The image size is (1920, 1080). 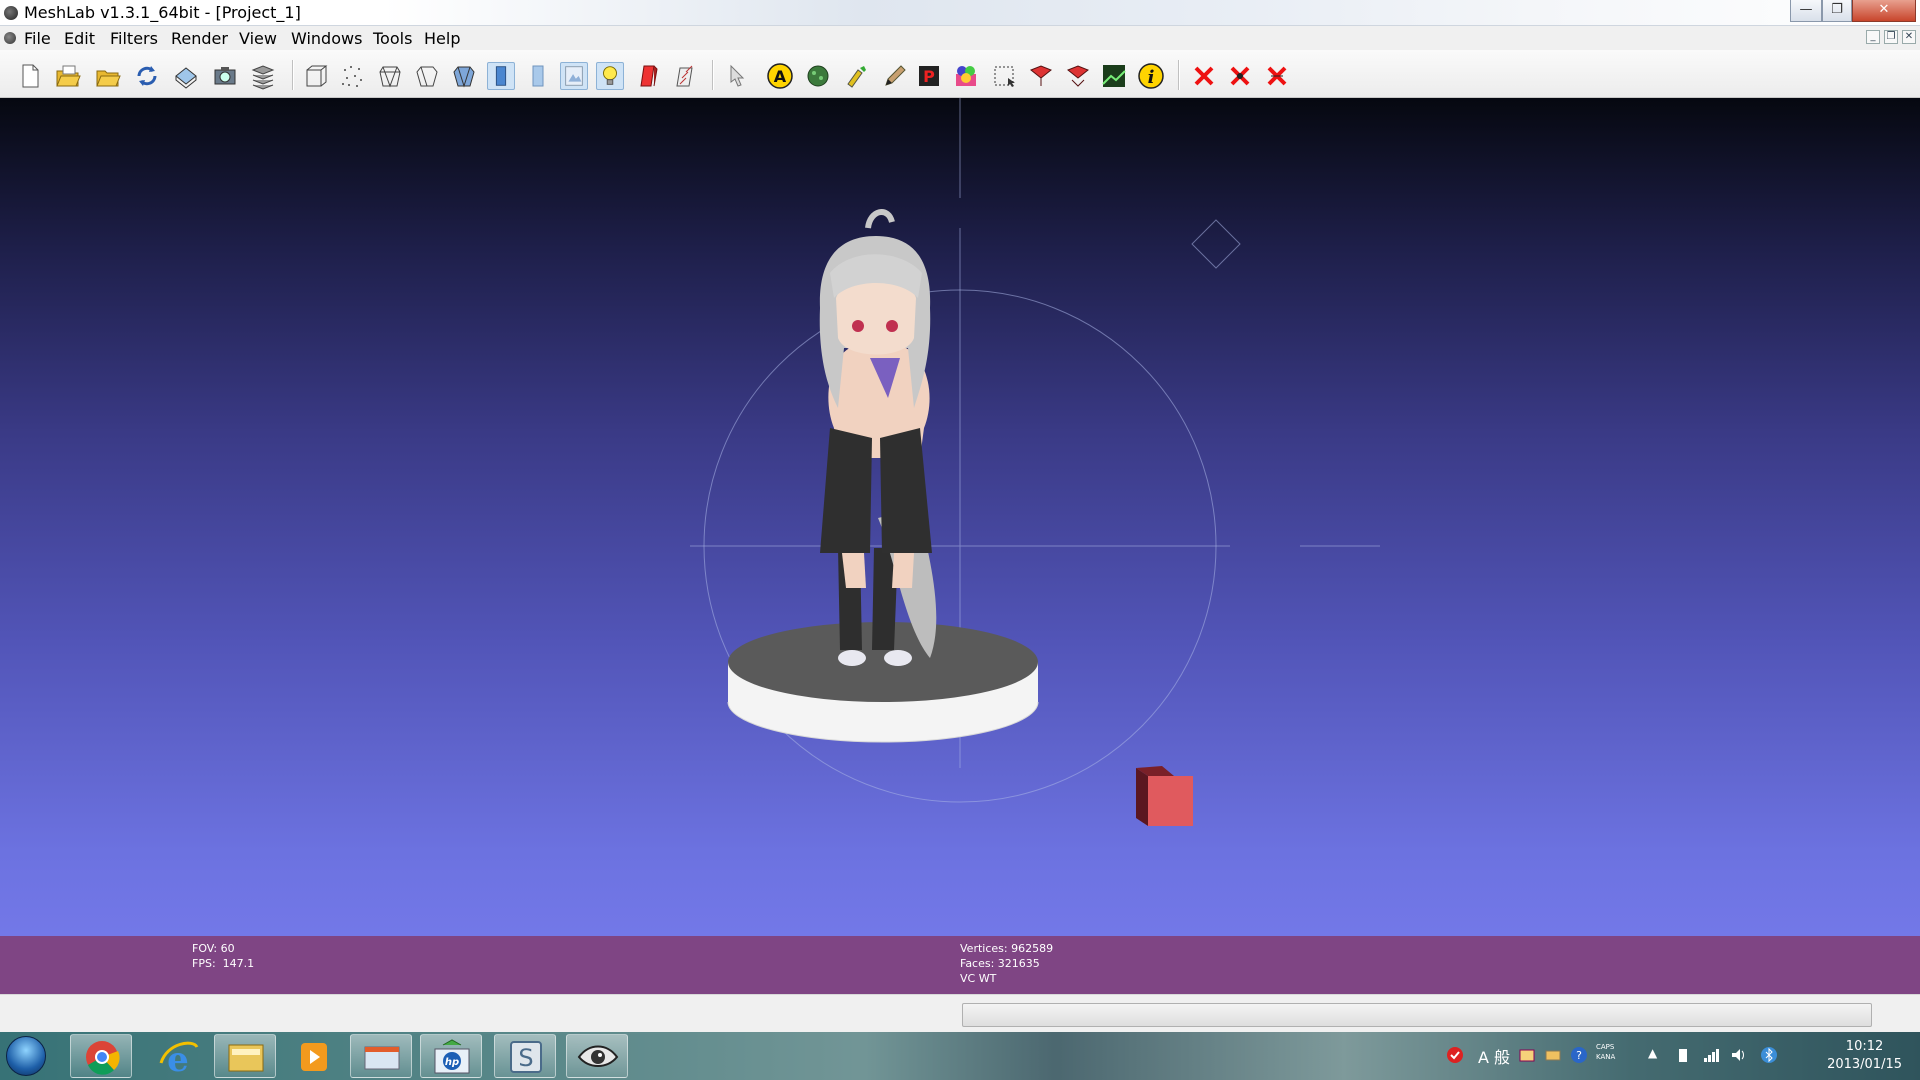 I want to click on texture-icon, so click(x=574, y=76).